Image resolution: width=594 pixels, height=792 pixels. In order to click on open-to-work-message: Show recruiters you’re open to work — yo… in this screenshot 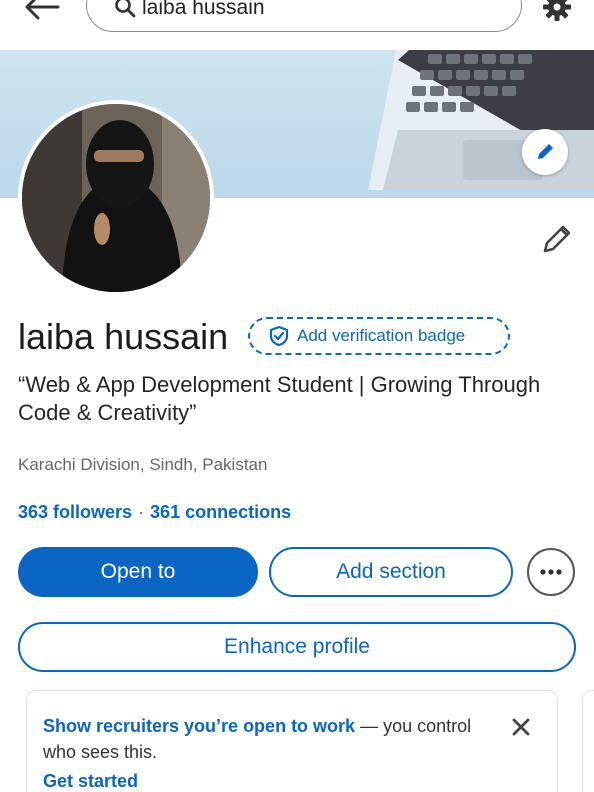, I will do `click(263, 739)`.